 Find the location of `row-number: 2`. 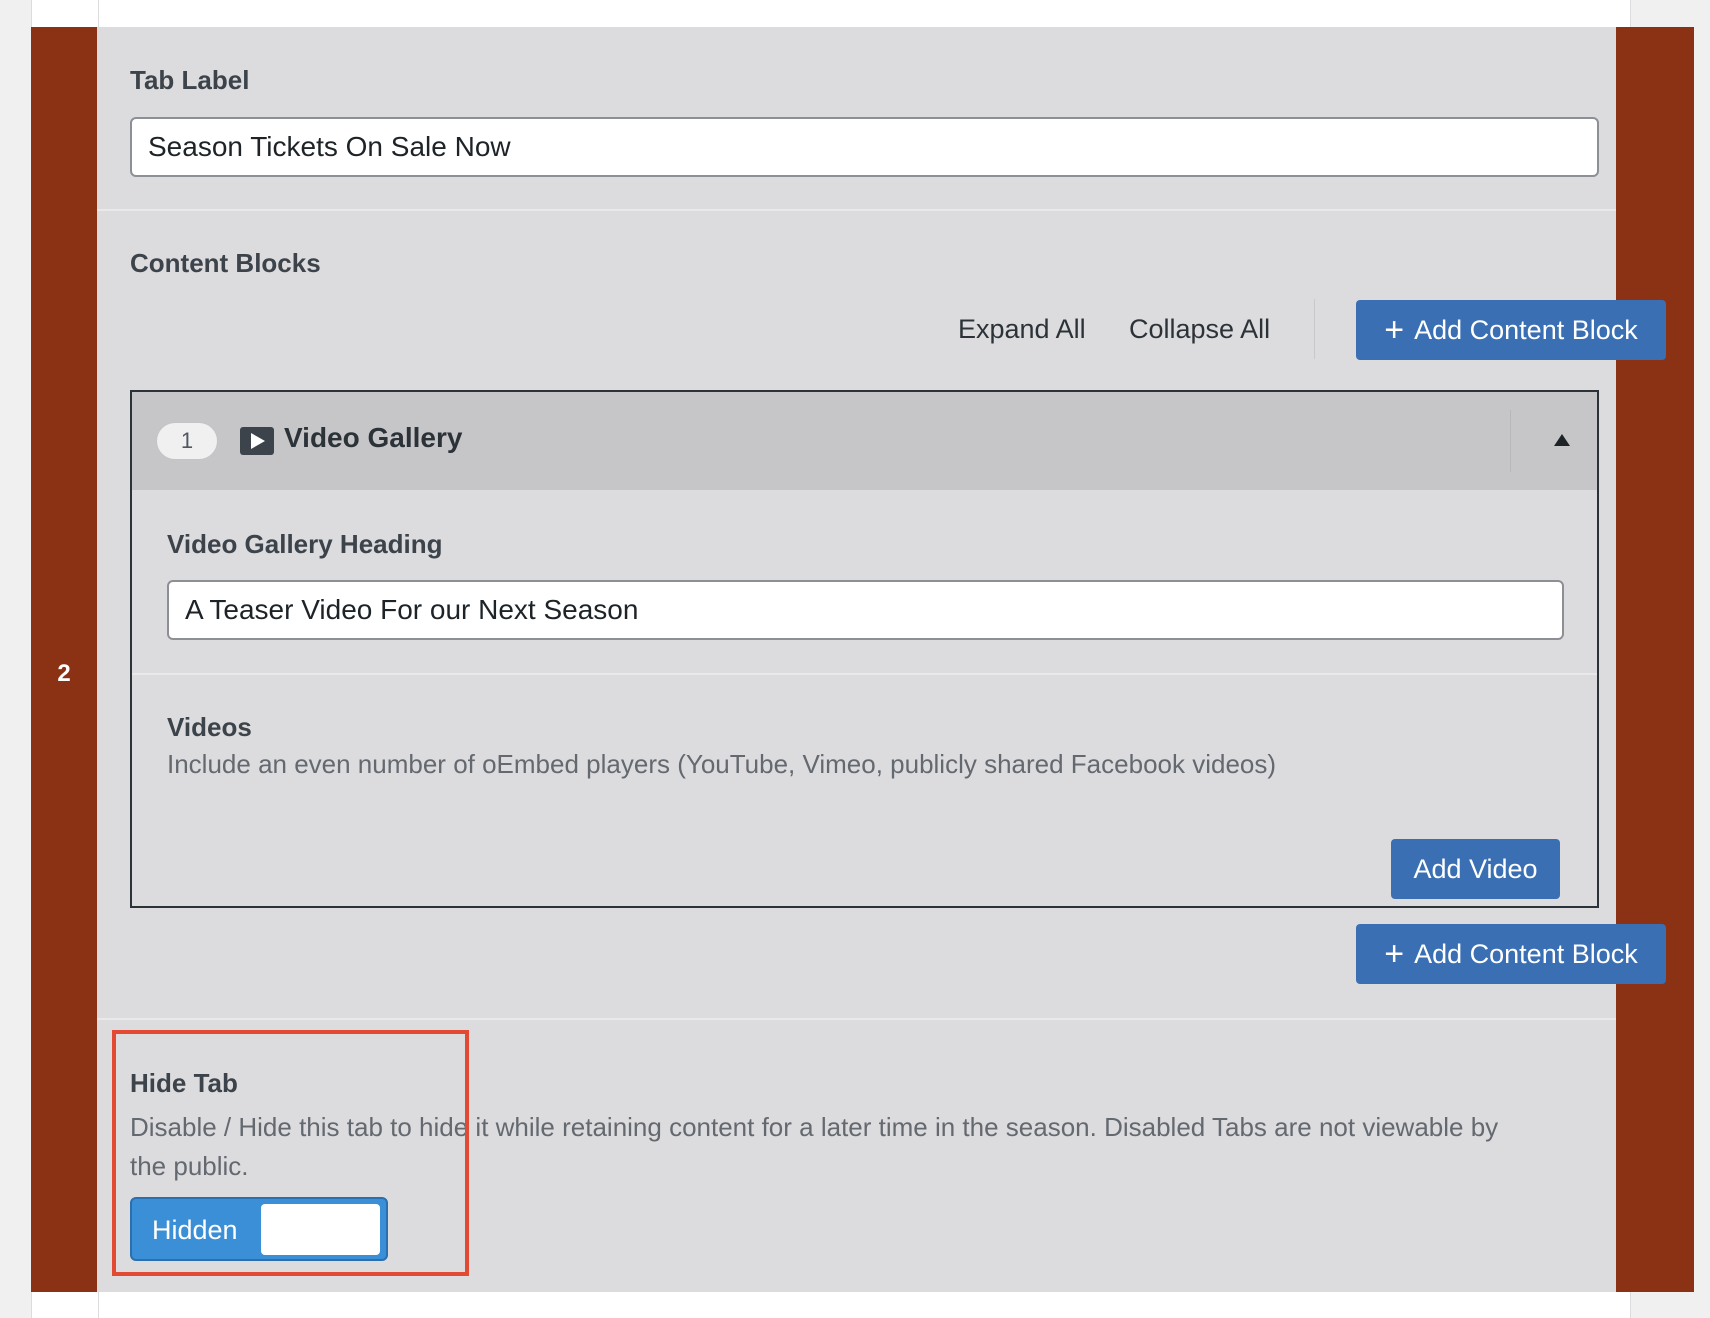

row-number: 2 is located at coordinates (64, 673).